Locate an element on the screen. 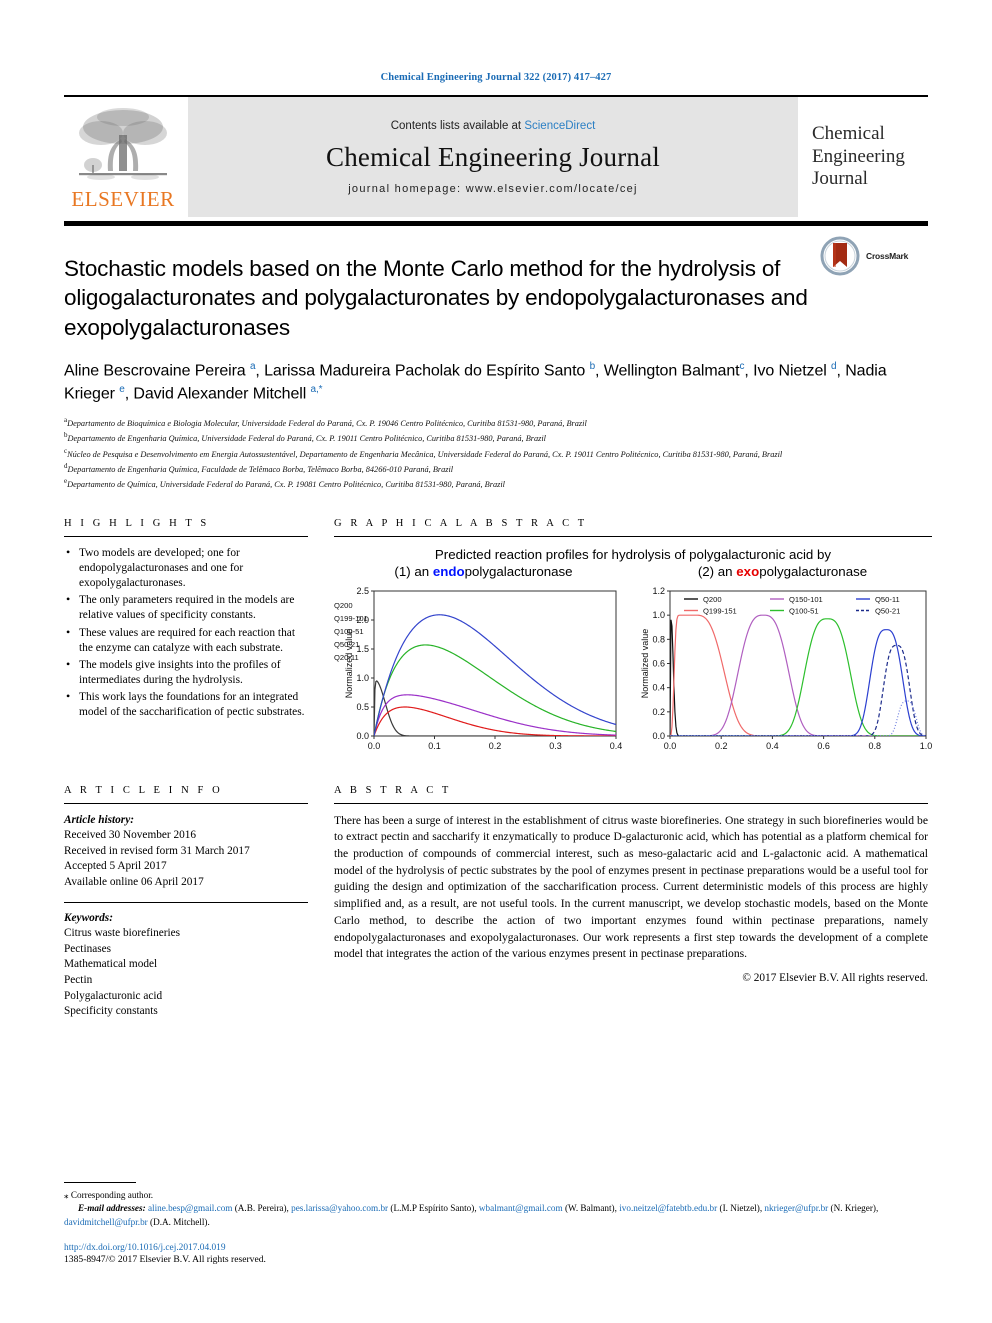  footnote-rule is located at coordinates (100, 1182).